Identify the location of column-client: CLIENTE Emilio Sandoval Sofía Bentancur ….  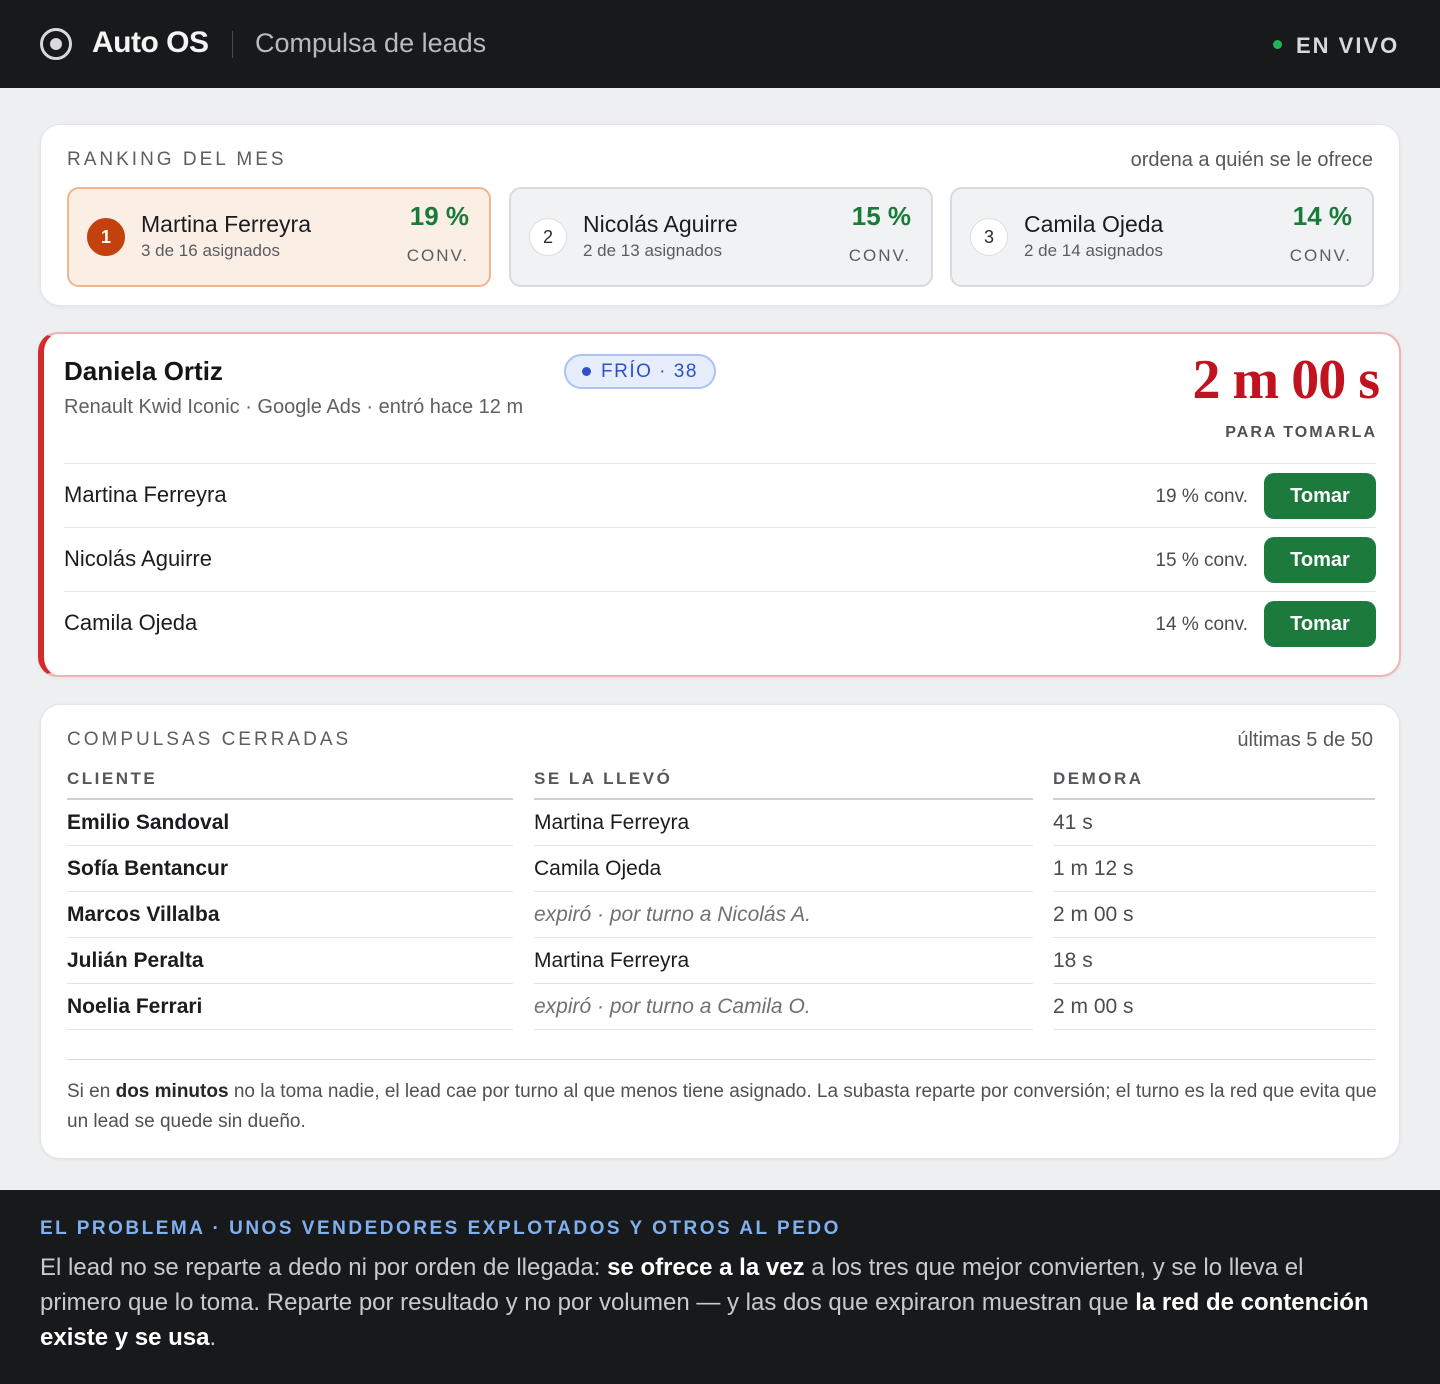
(290, 898).